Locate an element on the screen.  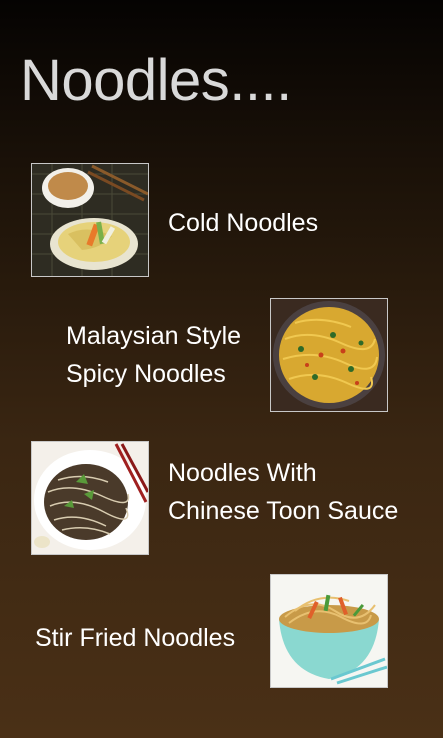
toon-sauce-noodles-image is located at coordinates (90, 498).